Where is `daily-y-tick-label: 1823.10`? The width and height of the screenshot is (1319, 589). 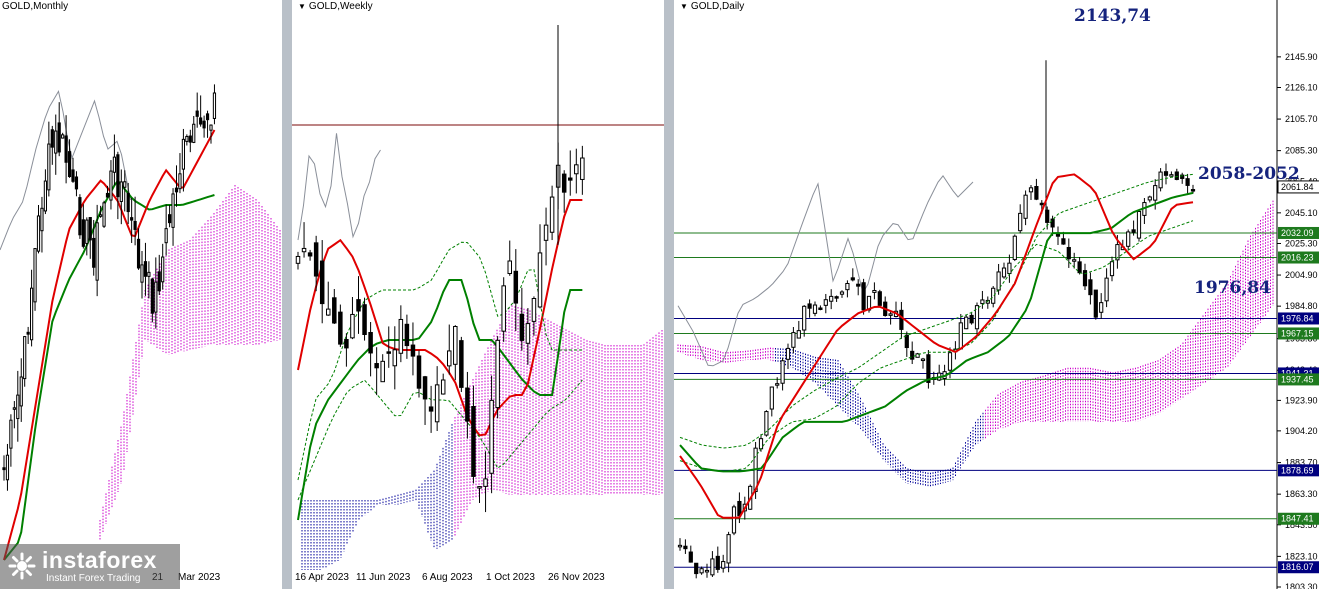 daily-y-tick-label: 1823.10 is located at coordinates (1301, 556).